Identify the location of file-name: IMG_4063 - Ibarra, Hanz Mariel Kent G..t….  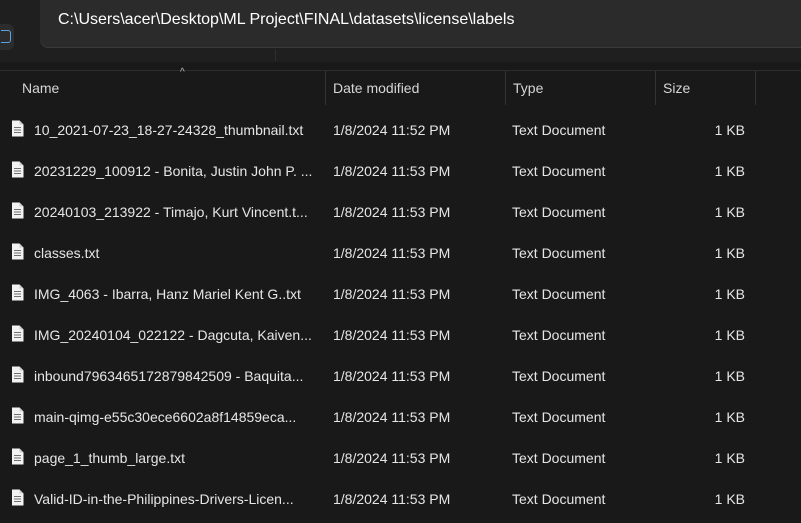
(167, 294).